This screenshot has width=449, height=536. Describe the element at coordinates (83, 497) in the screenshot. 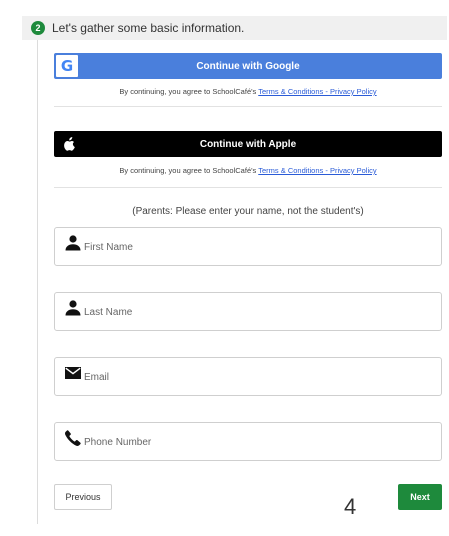

I see `previous-button: Previous` at that location.